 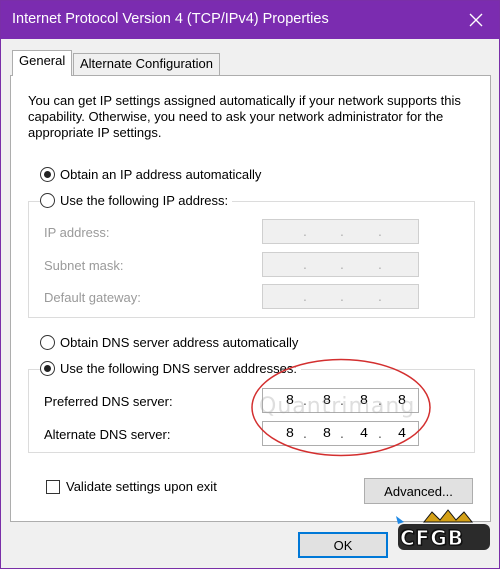 I want to click on close-icon, so click(x=476, y=20).